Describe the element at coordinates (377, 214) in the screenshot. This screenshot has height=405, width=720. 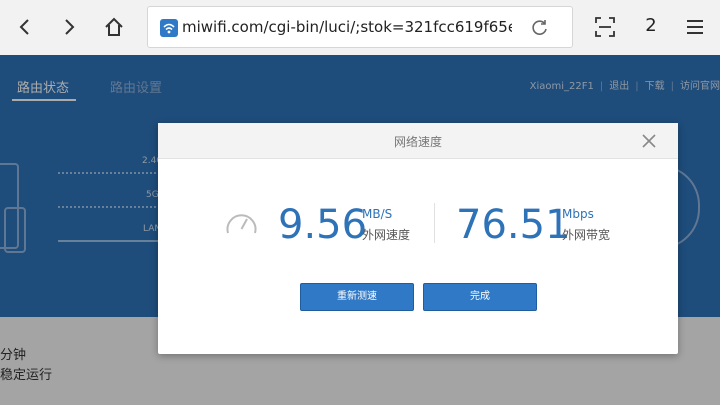
I see `download-speed-unit: MB/S` at that location.